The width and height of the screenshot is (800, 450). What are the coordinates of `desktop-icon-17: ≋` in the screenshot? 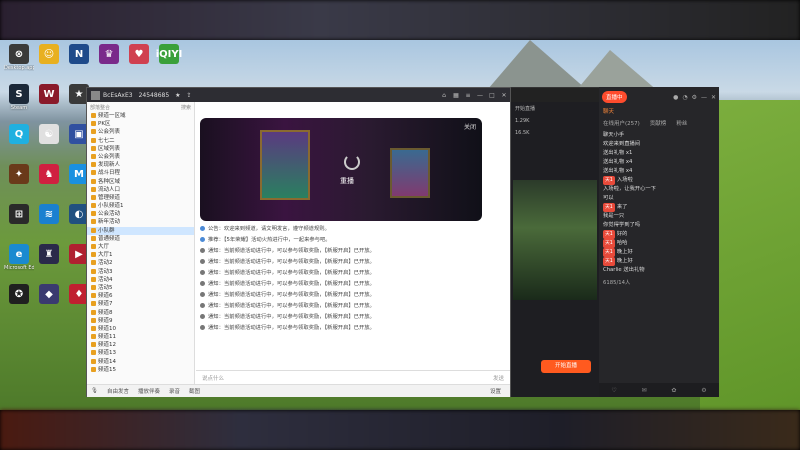 It's located at (49, 214).